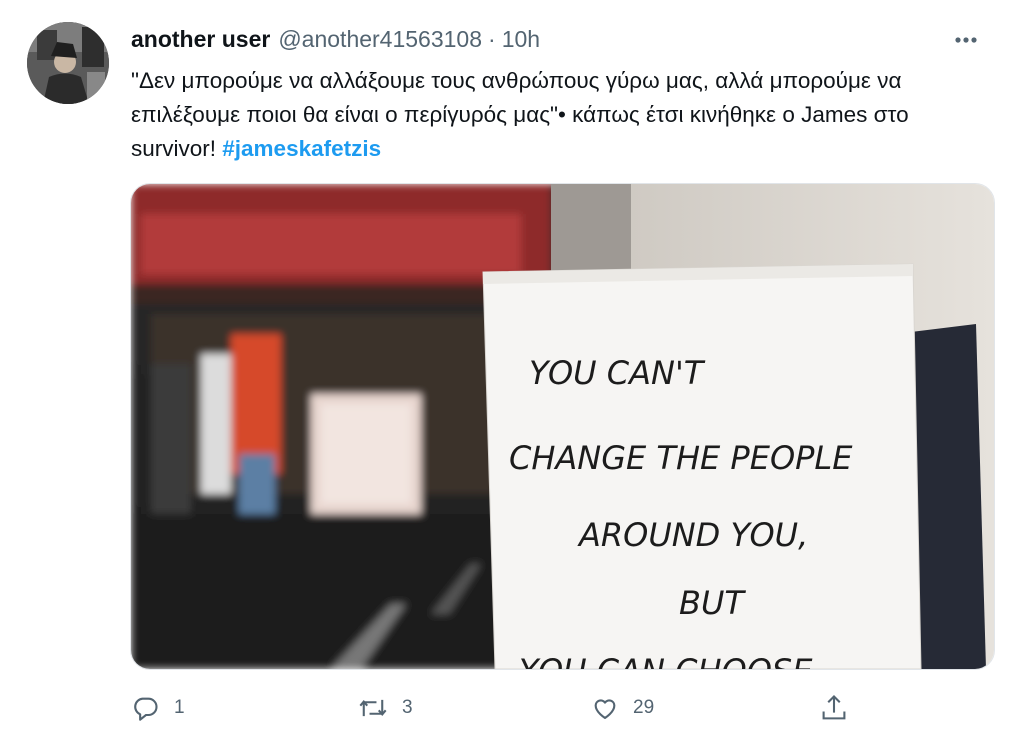 The height and width of the screenshot is (730, 1024). What do you see at coordinates (200, 39) in the screenshot?
I see `author-name: another user` at bounding box center [200, 39].